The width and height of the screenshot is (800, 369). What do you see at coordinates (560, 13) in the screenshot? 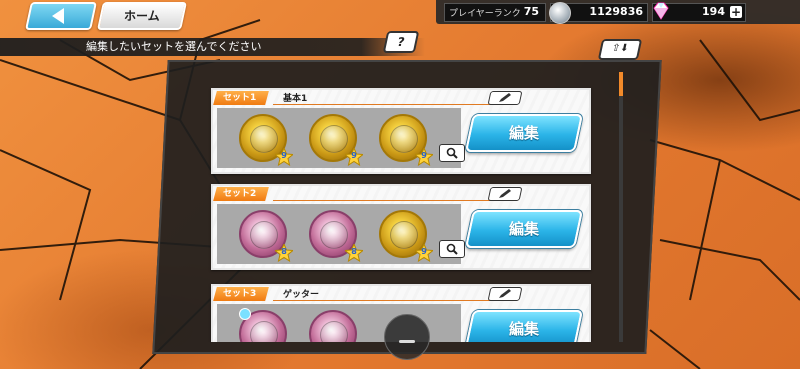
I see `coin-icon` at bounding box center [560, 13].